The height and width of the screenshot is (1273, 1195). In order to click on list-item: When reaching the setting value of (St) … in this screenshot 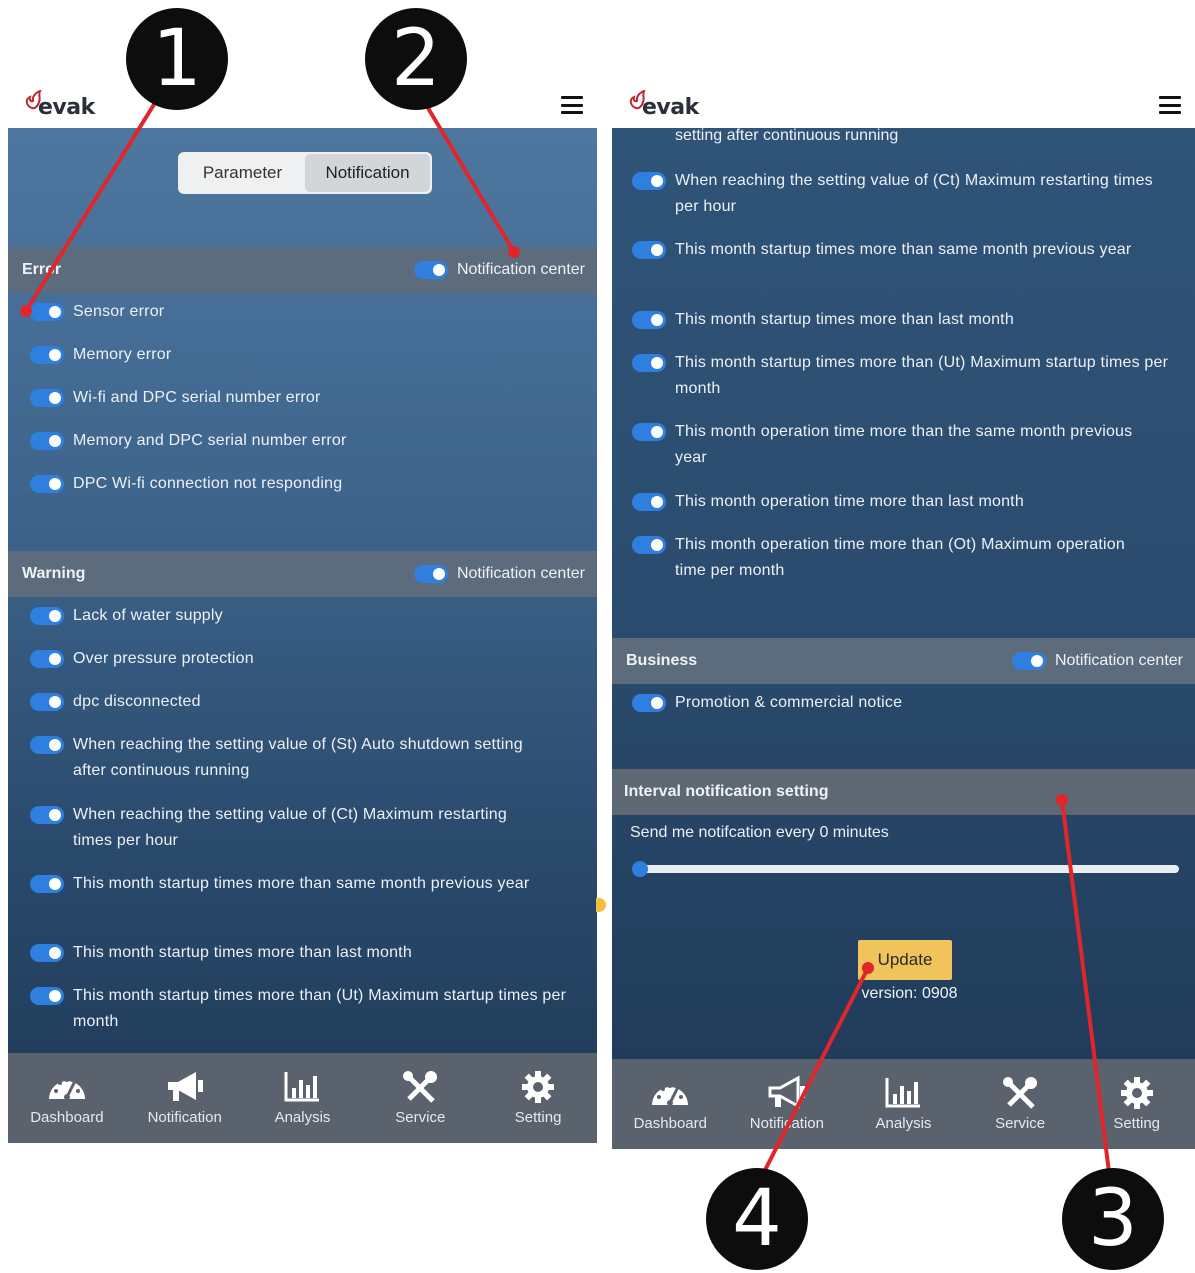, I will do `click(293, 758)`.